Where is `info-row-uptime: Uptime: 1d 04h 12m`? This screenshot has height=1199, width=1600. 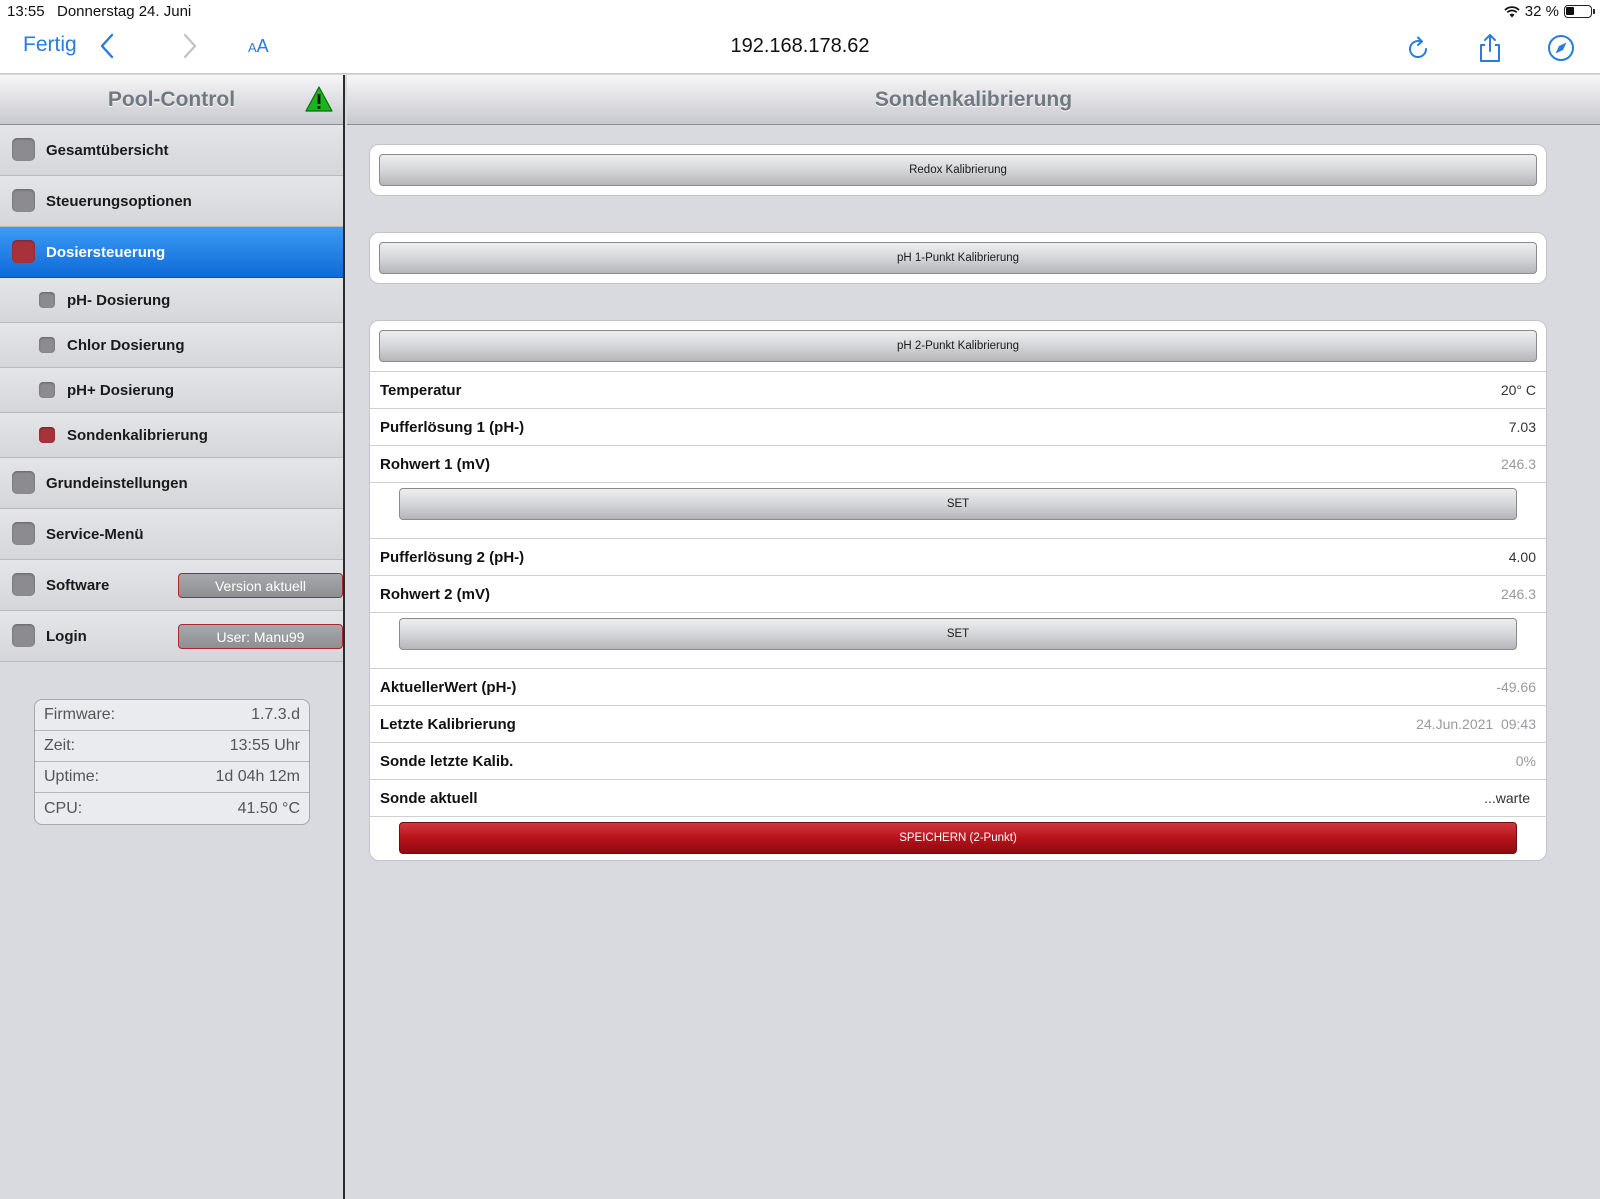 info-row-uptime: Uptime: 1d 04h 12m is located at coordinates (172, 777).